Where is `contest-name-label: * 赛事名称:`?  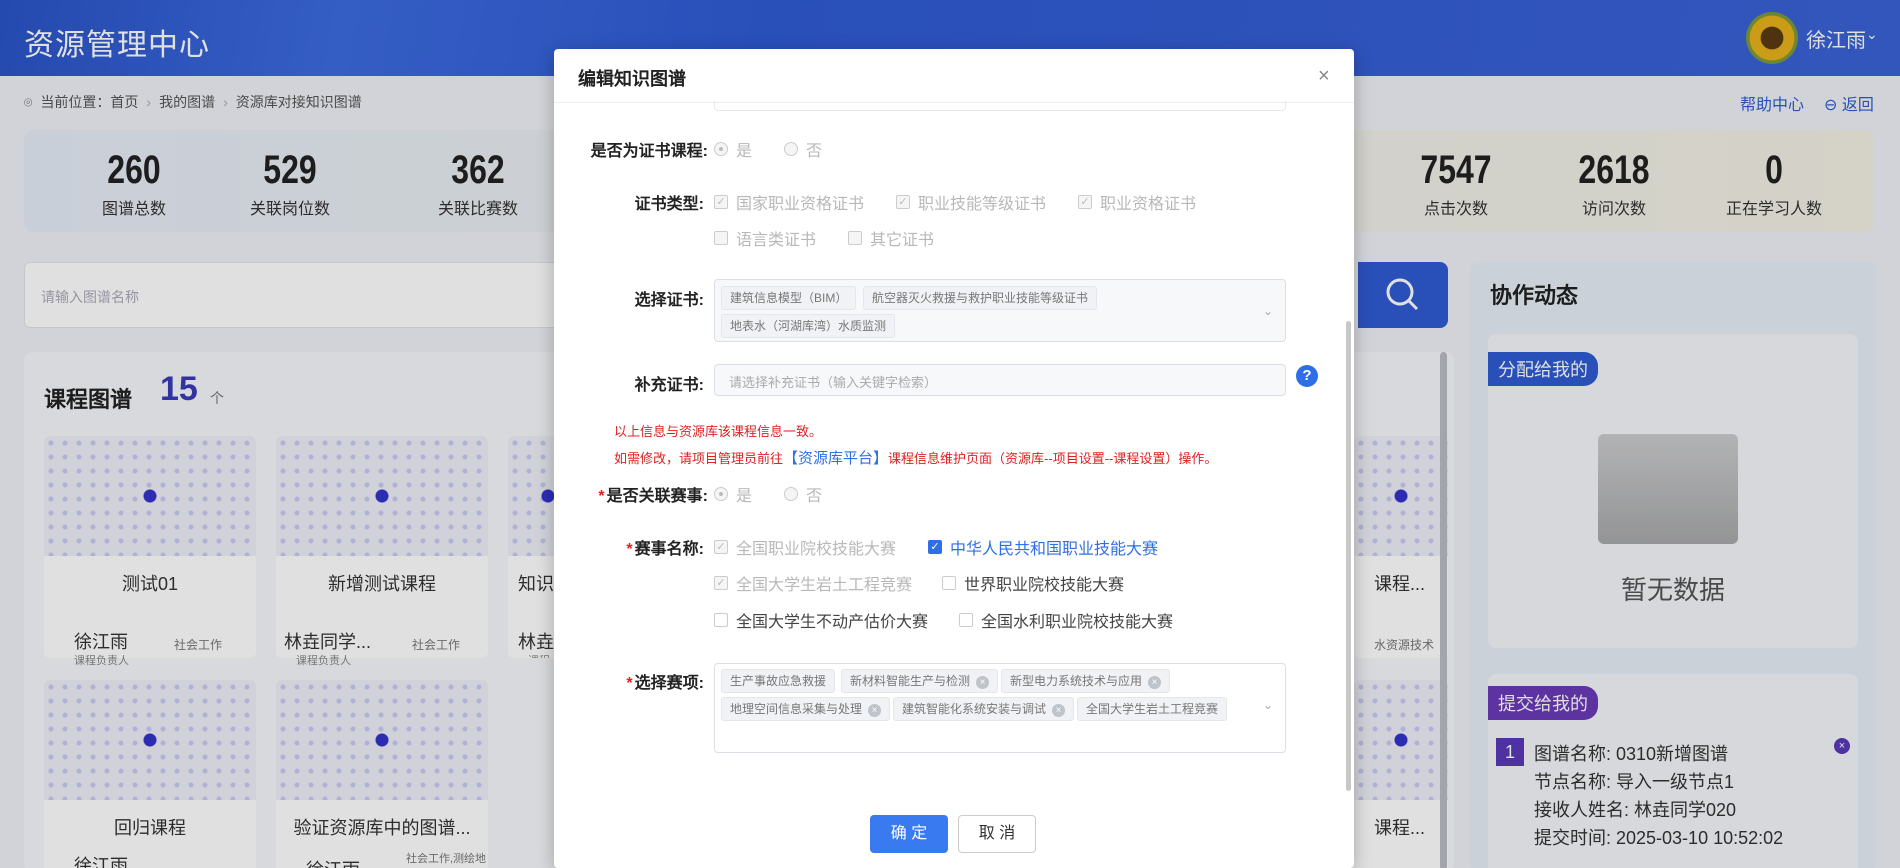 contest-name-label: * 赛事名称: is located at coordinates (629, 547).